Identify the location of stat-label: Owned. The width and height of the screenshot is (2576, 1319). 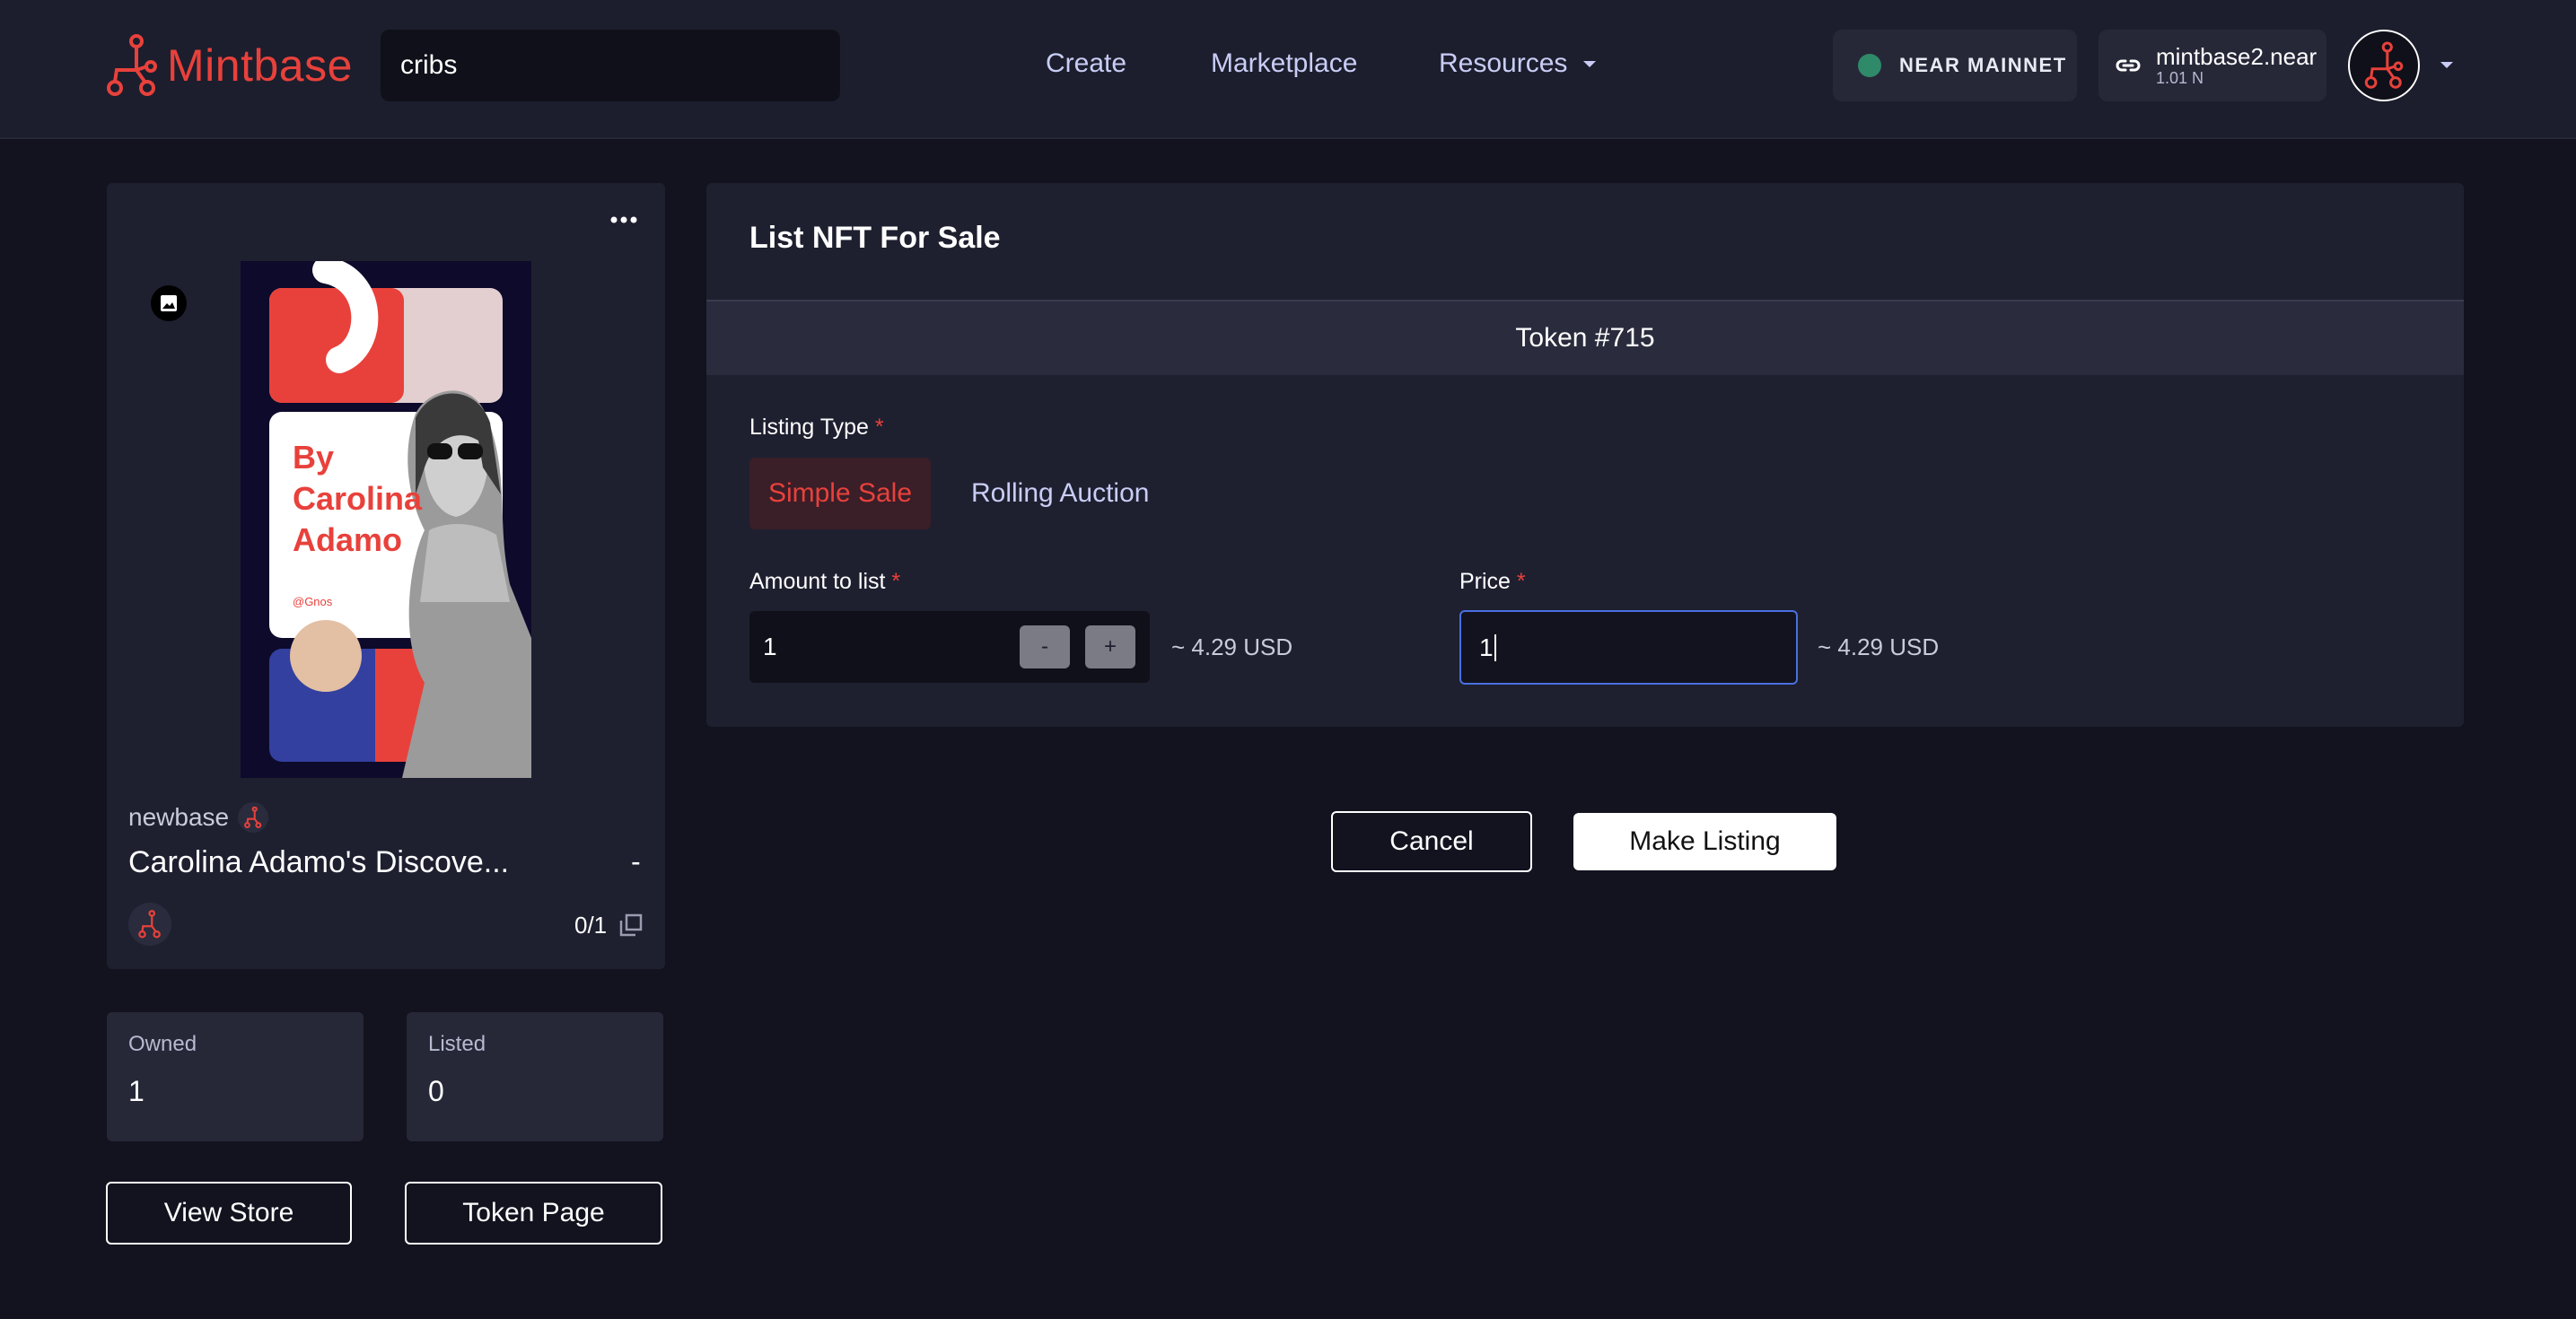
(162, 1044).